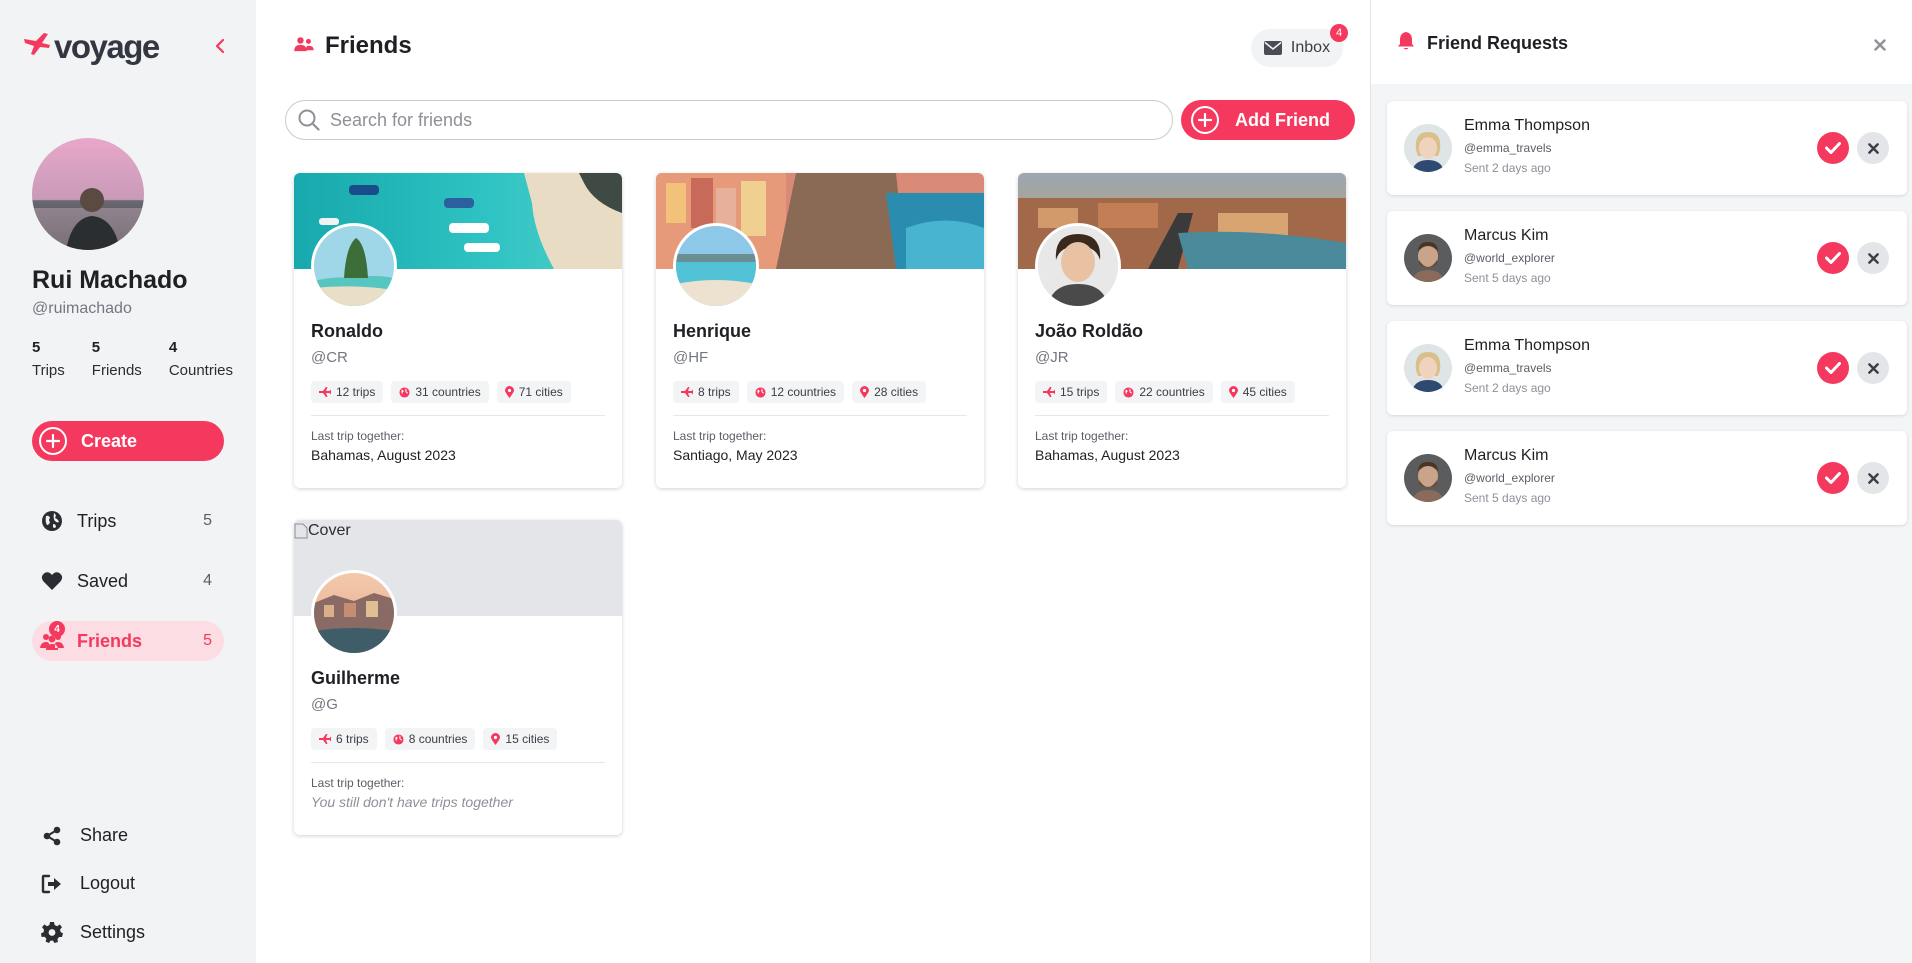 The image size is (1912, 963). What do you see at coordinates (97, 520) in the screenshot?
I see `sidebar-item-label: Trips` at bounding box center [97, 520].